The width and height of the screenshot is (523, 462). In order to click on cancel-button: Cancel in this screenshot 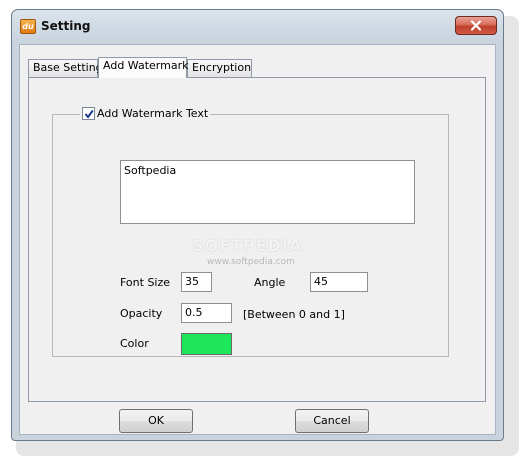, I will do `click(332, 421)`.